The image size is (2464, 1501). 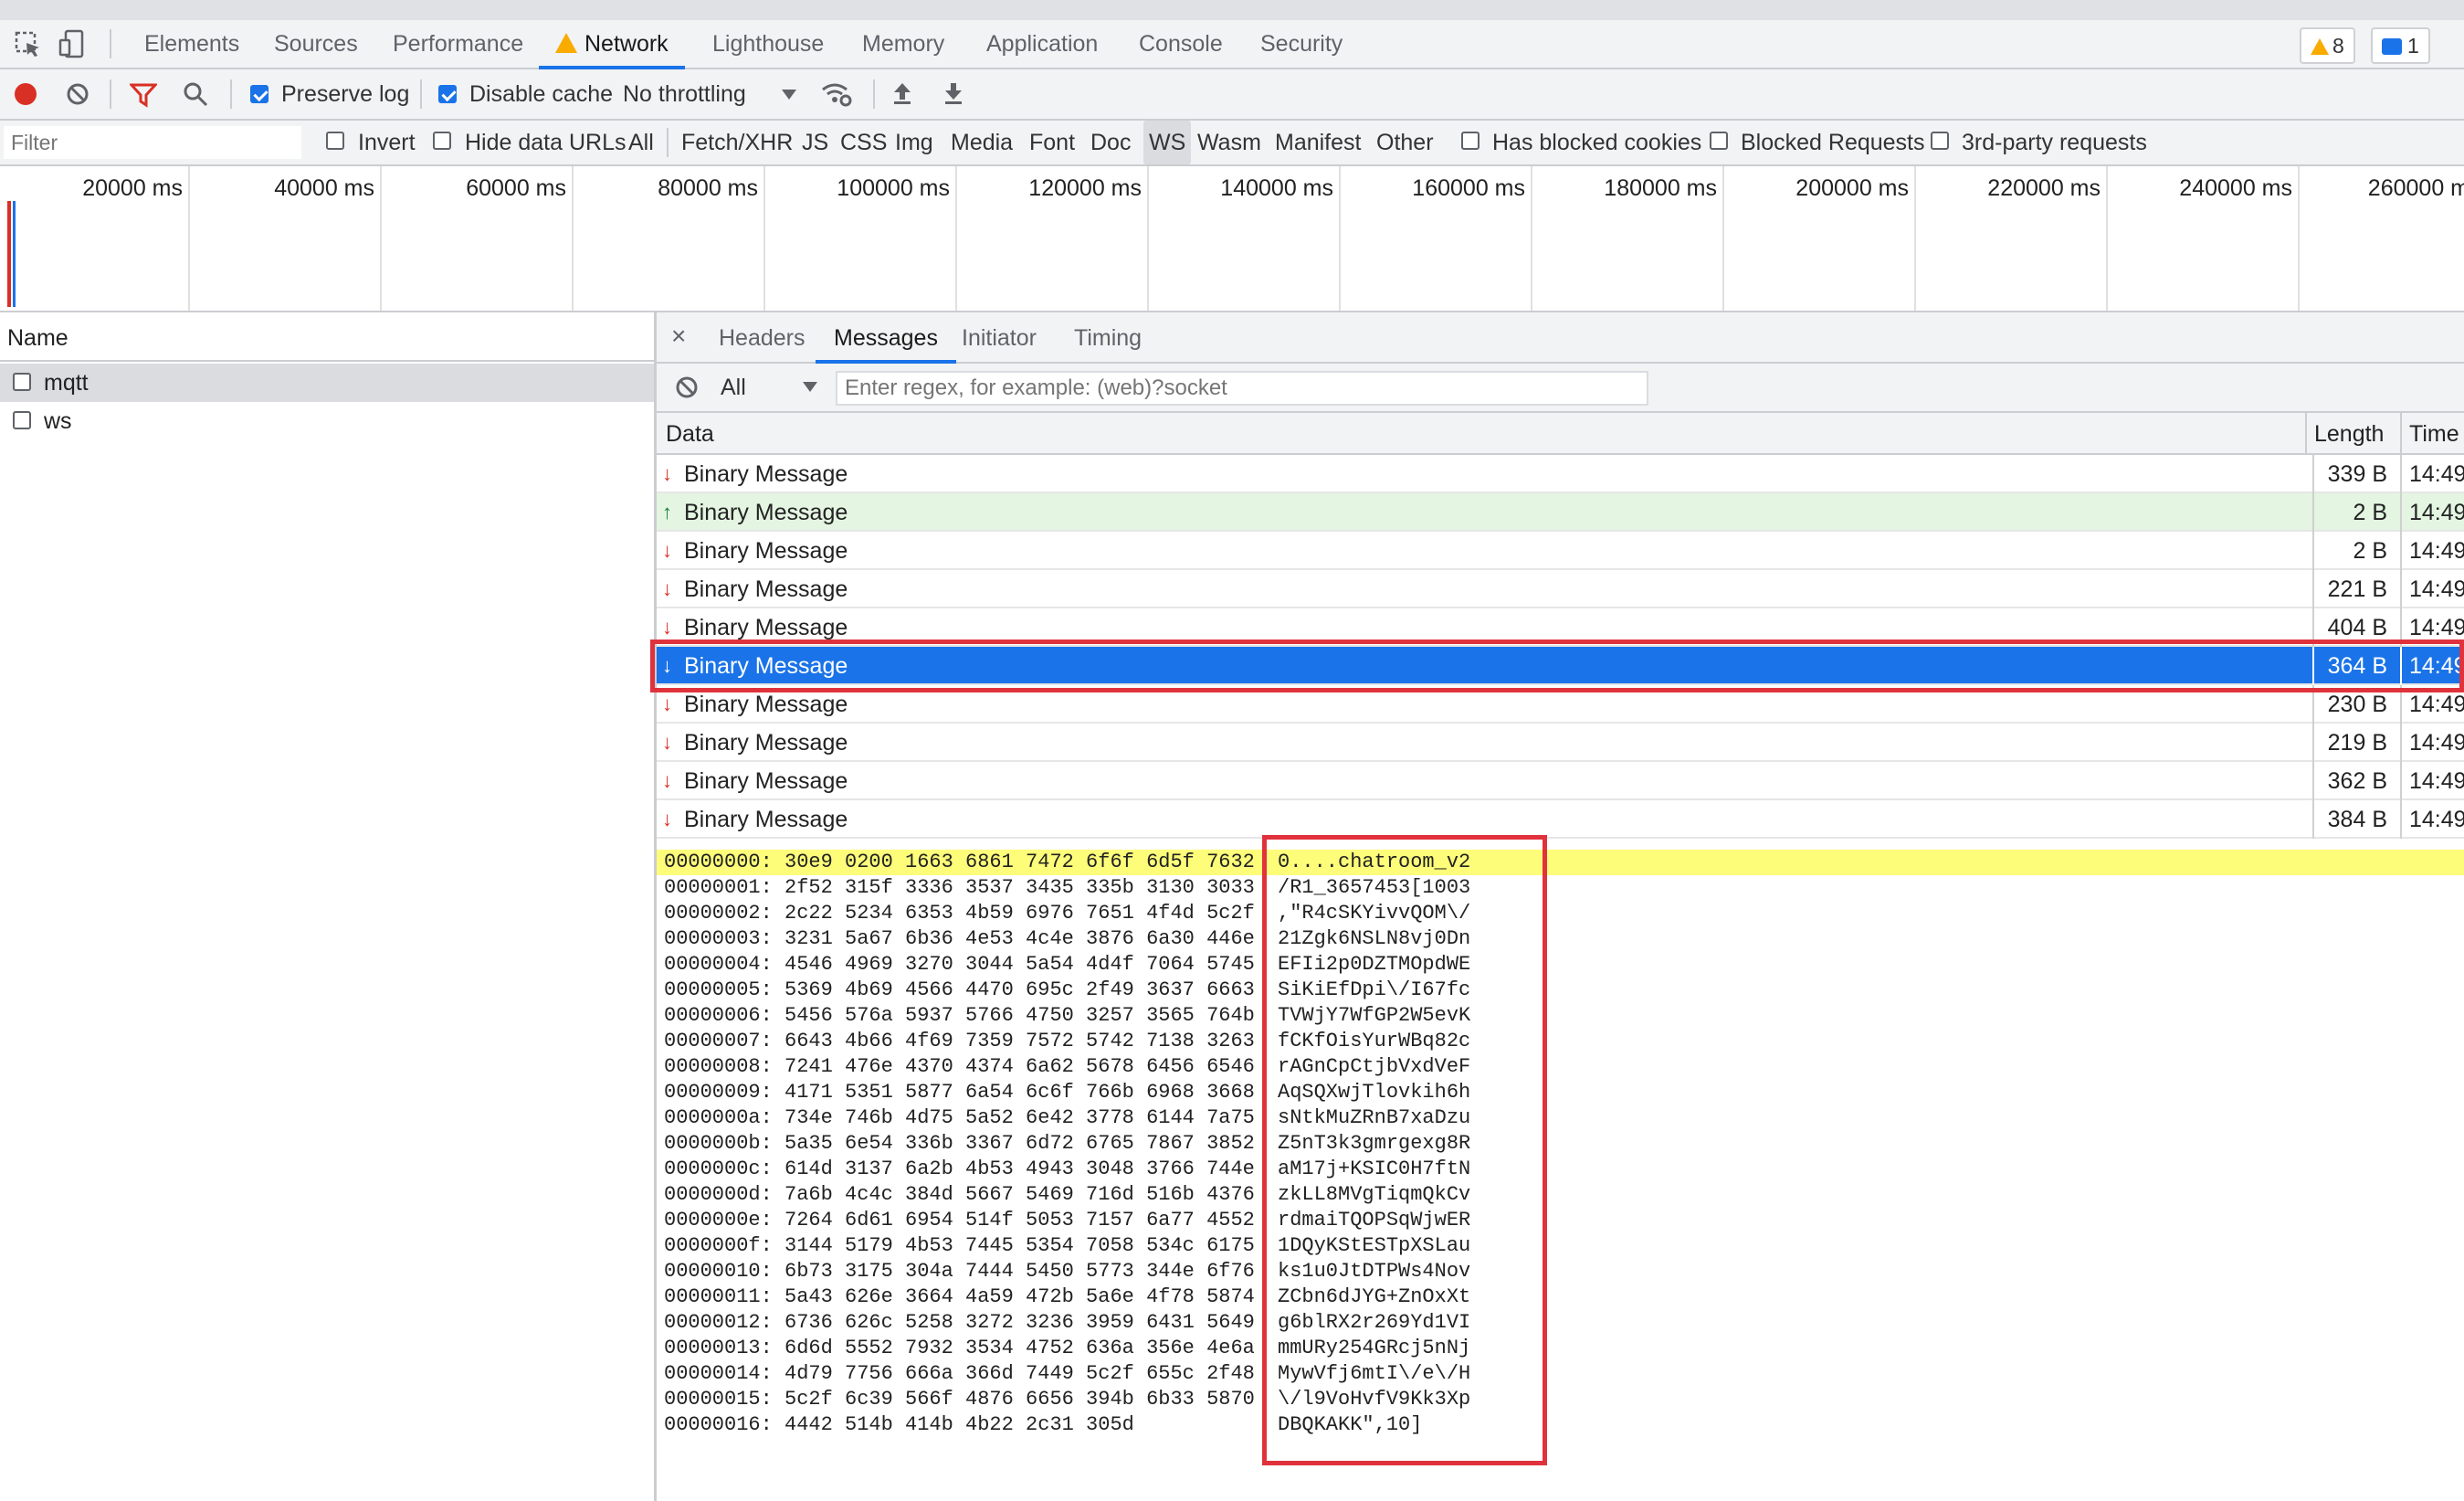 I want to click on record-icon, so click(x=26, y=94).